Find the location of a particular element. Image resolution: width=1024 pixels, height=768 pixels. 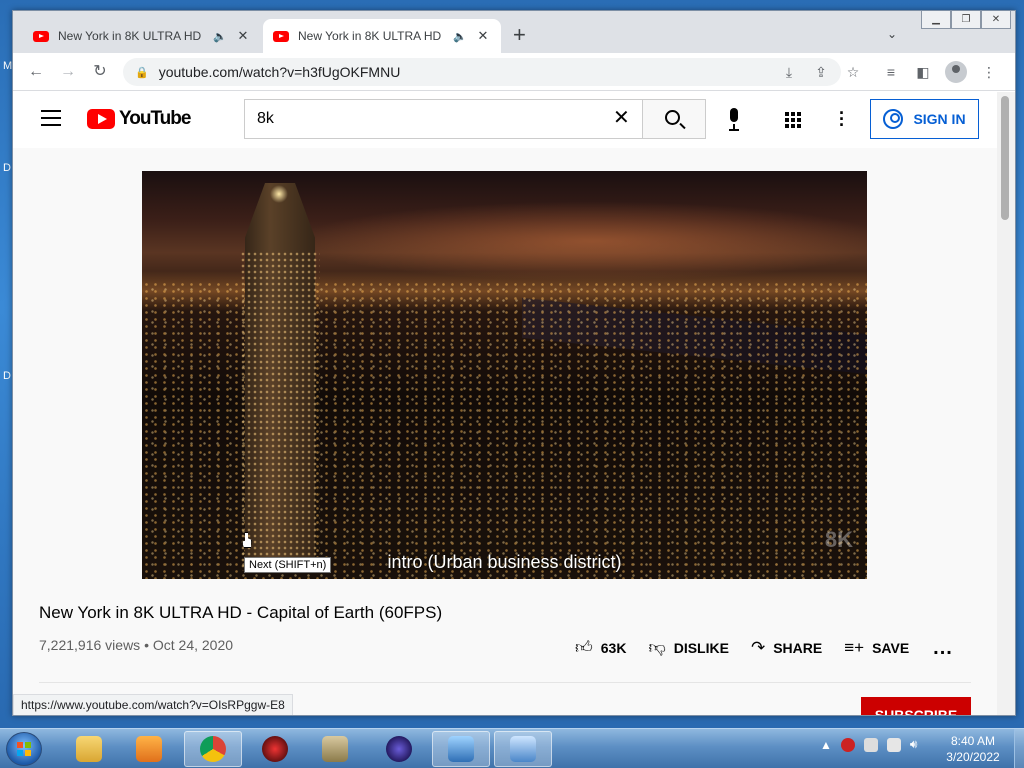

next-tooltip: Next (SHIFT+n) is located at coordinates (288, 565).